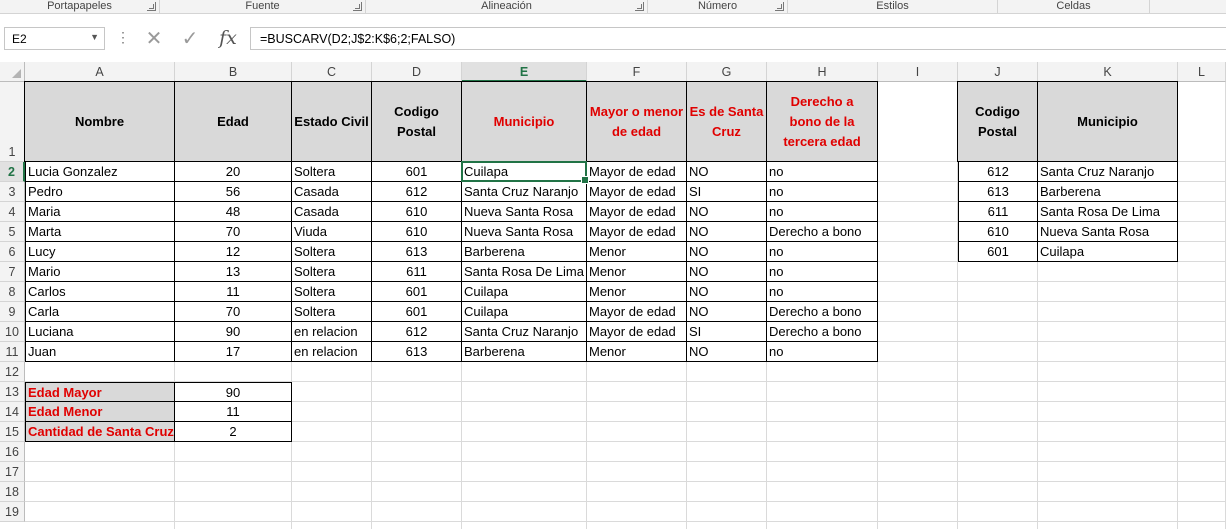  Describe the element at coordinates (233, 72) in the screenshot. I see `column-header-b: B` at that location.